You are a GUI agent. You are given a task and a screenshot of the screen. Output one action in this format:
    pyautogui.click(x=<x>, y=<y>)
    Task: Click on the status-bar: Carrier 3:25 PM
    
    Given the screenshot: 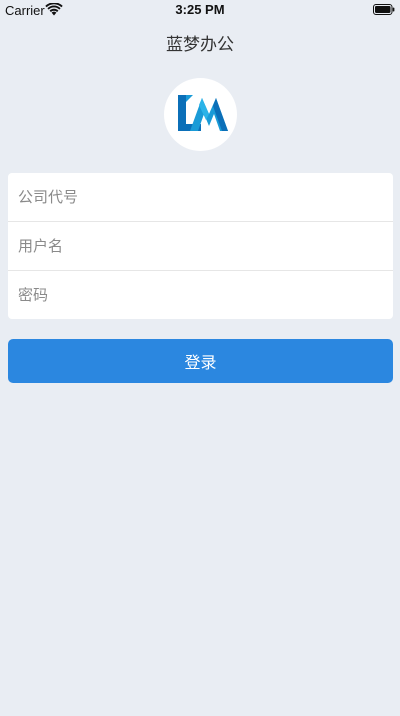 What is the action you would take?
    pyautogui.click(x=200, y=10)
    